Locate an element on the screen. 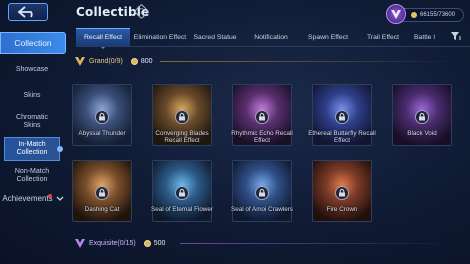  sidebar-item-achievements: Achievements is located at coordinates (33, 199).